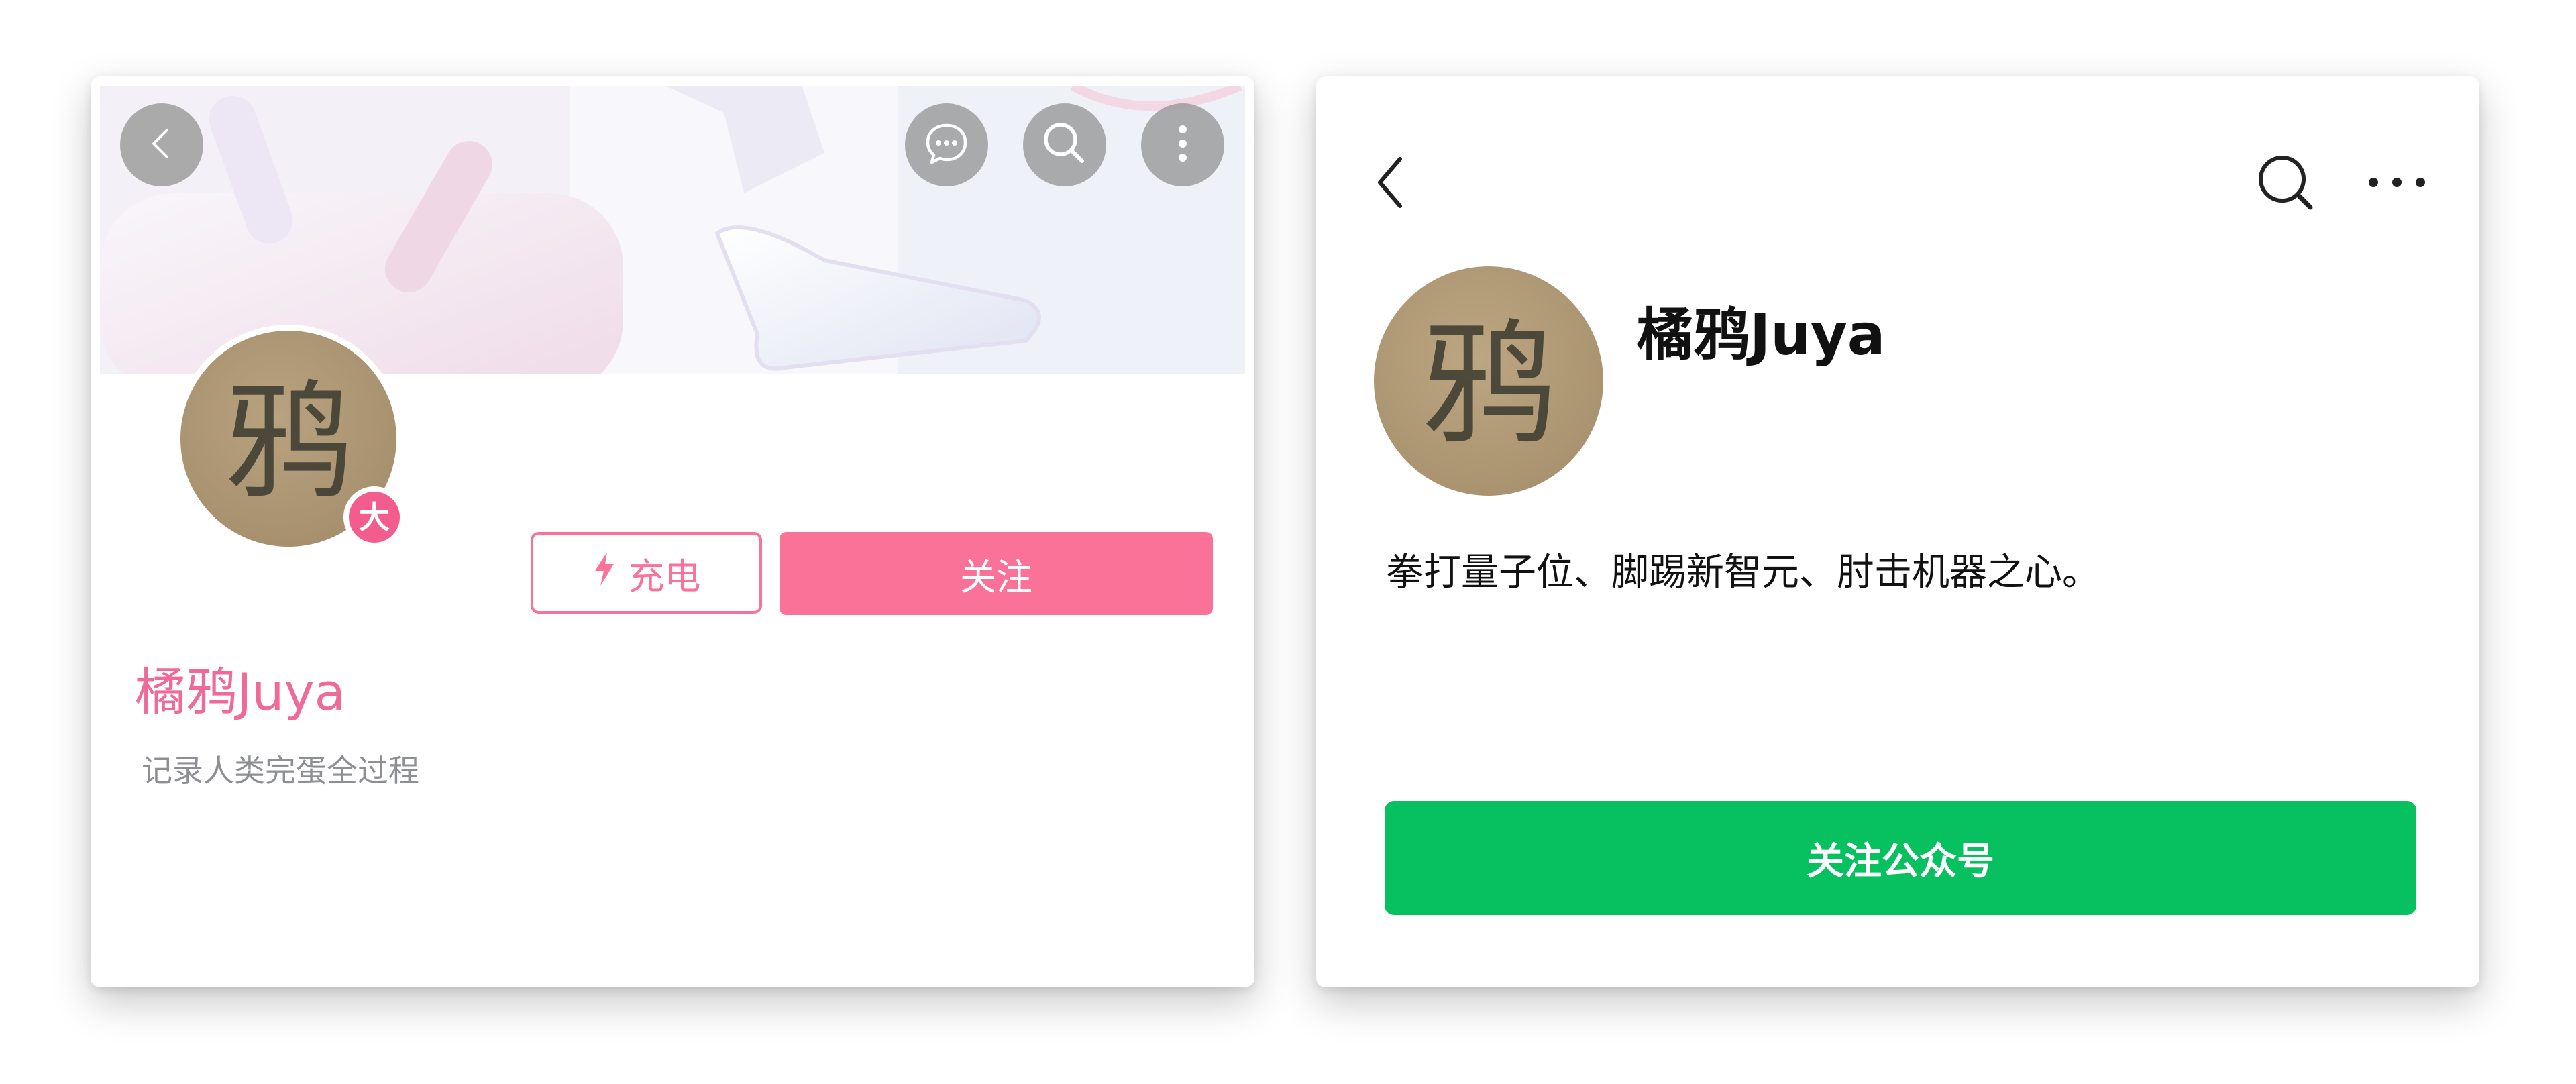 This screenshot has height=1084, width=2576. What do you see at coordinates (664, 576) in the screenshot?
I see `charge-label: 充电` at bounding box center [664, 576].